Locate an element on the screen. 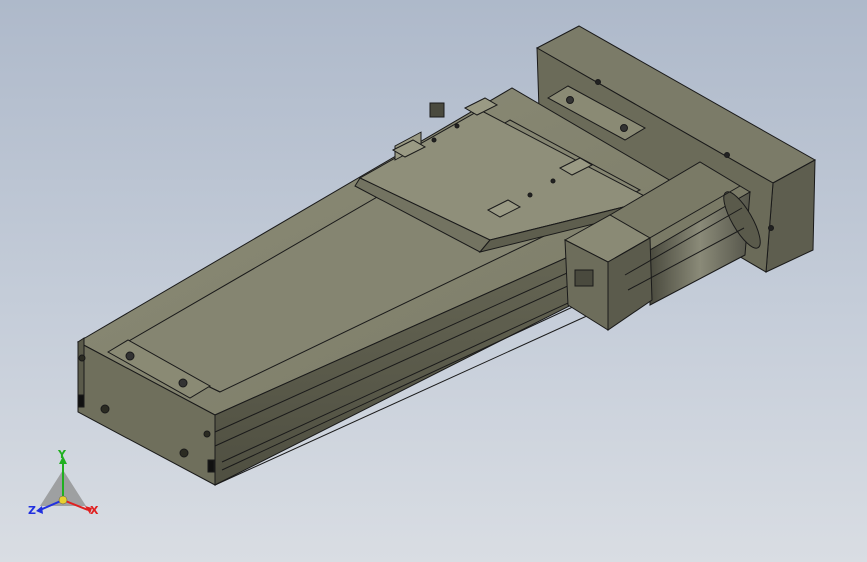  triad-z-label: Z is located at coordinates (32, 510).